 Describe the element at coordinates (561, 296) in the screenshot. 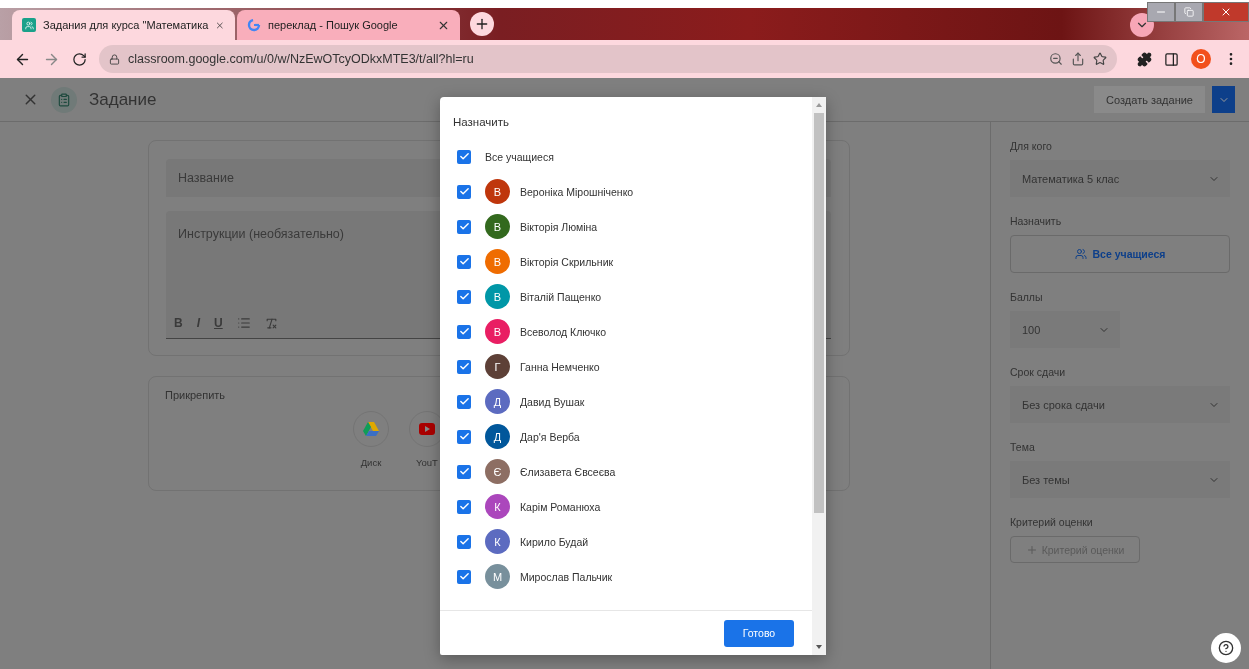

I see `student-name: Віталій Пащенко` at that location.